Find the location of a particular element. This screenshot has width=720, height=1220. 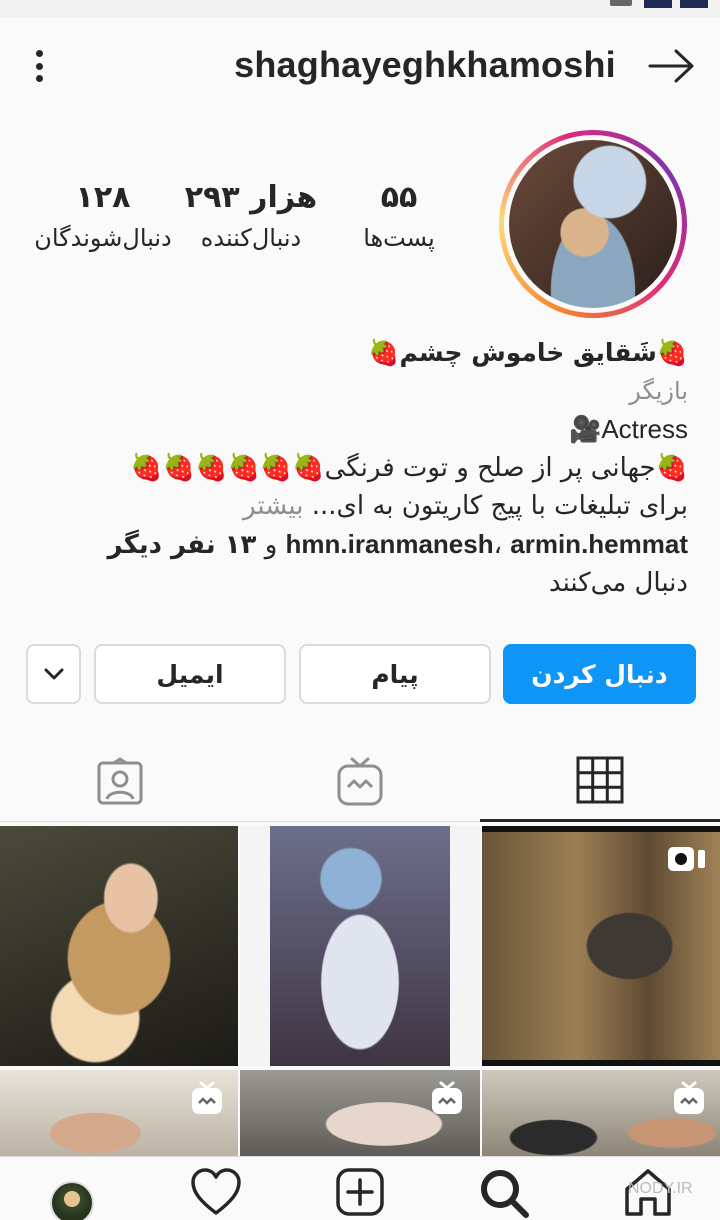

suggested-dropdown-button is located at coordinates (53, 674).